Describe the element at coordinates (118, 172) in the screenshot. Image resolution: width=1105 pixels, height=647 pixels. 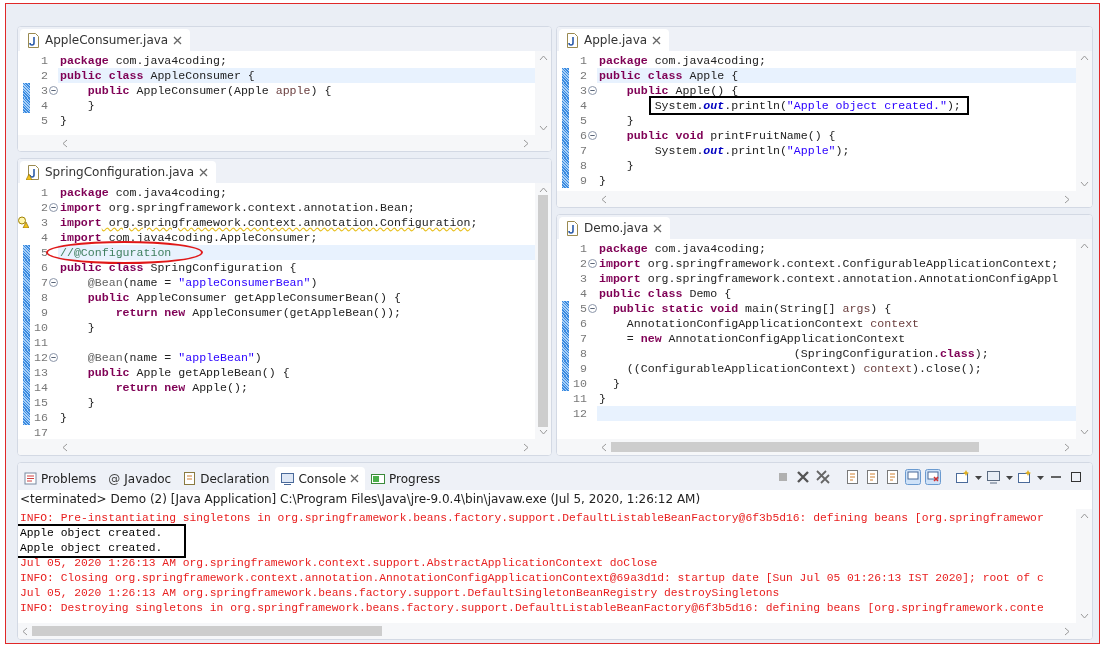
I see `editor-tab: SpringConfiguration.java` at that location.